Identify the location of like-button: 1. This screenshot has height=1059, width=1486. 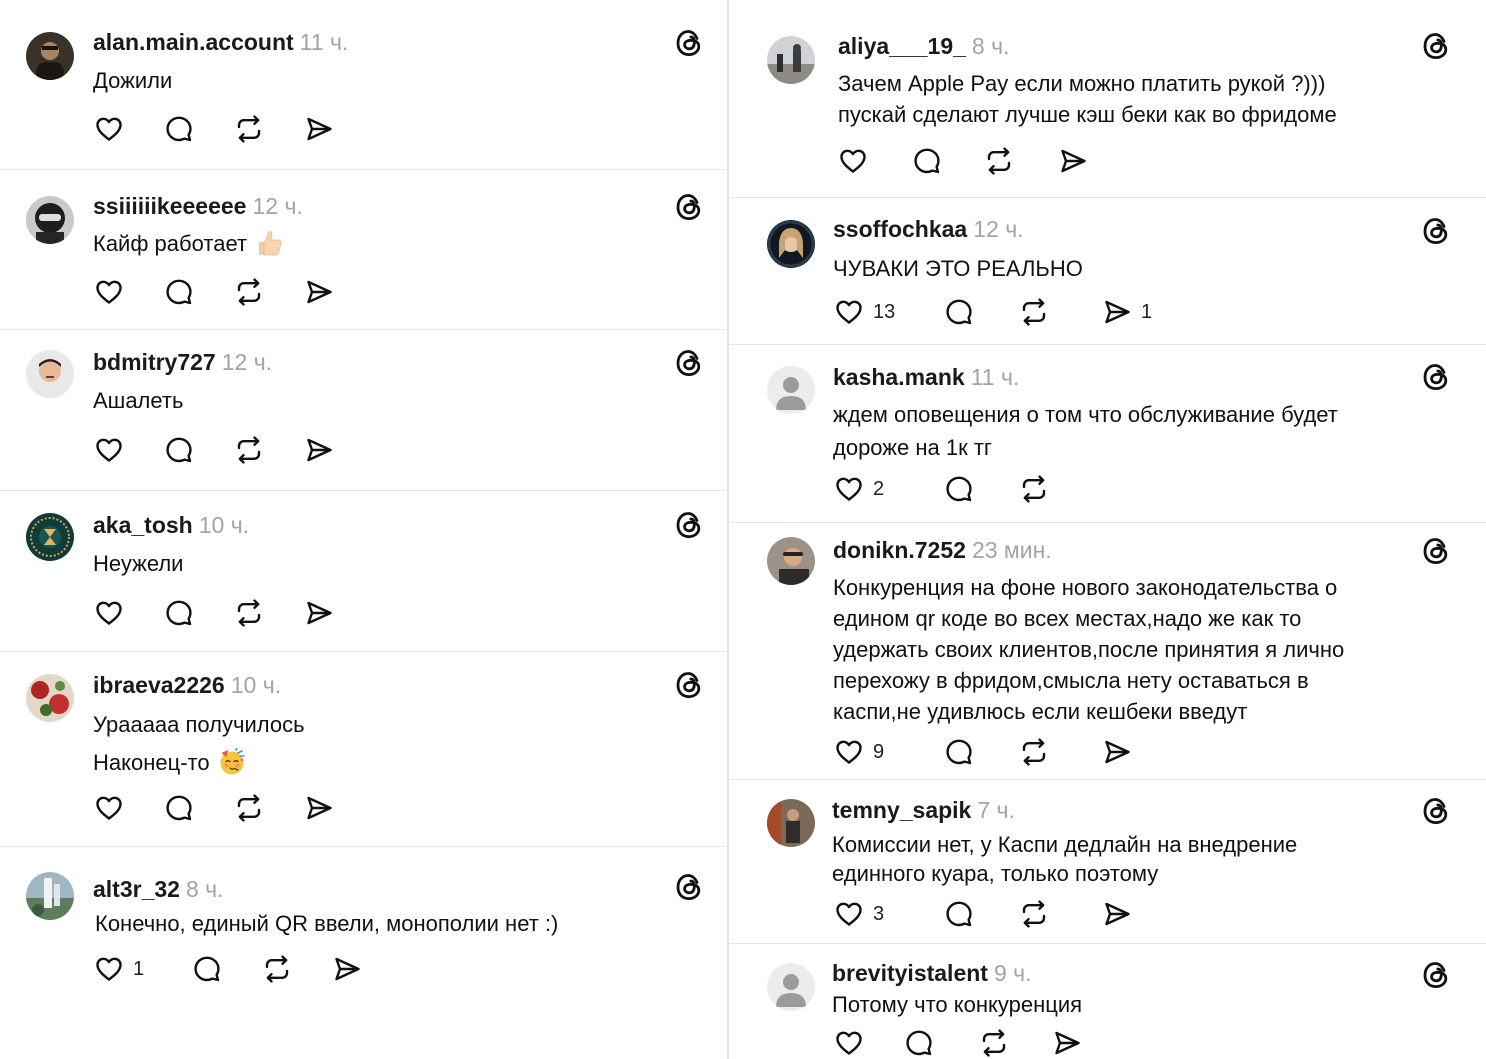
(118, 969).